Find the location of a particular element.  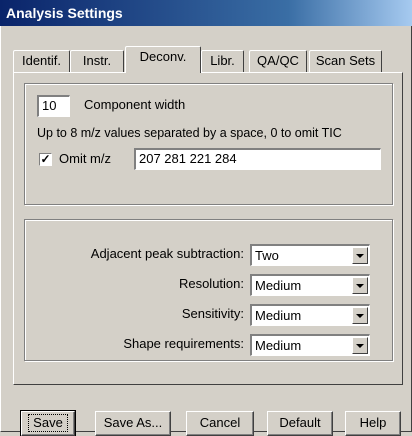

resolution-select: Medium is located at coordinates (310, 285).